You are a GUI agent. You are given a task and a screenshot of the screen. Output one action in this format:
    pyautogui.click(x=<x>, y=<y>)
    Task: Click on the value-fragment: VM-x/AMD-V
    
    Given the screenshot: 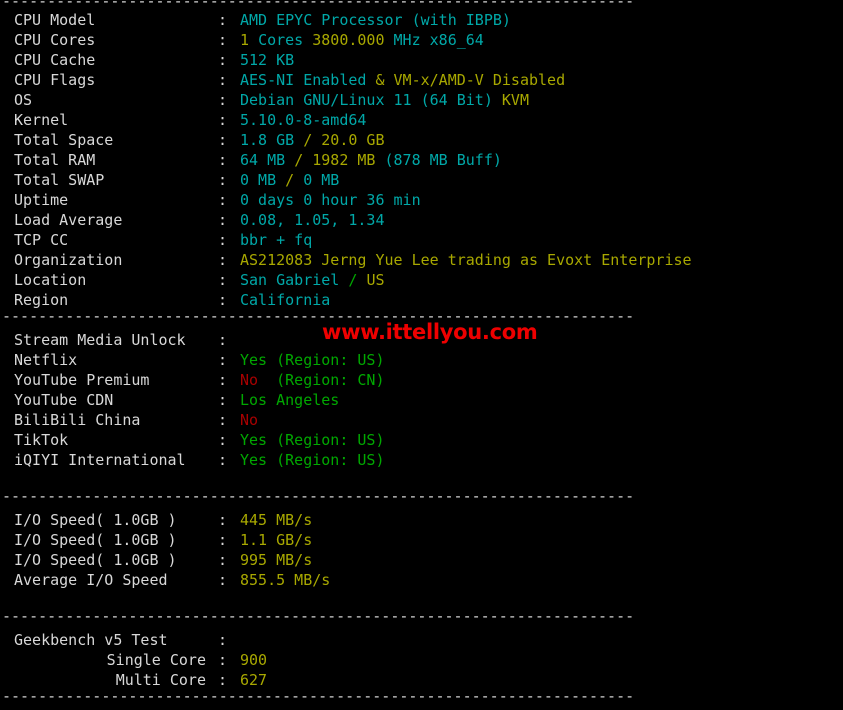 What is the action you would take?
    pyautogui.click(x=443, y=80)
    